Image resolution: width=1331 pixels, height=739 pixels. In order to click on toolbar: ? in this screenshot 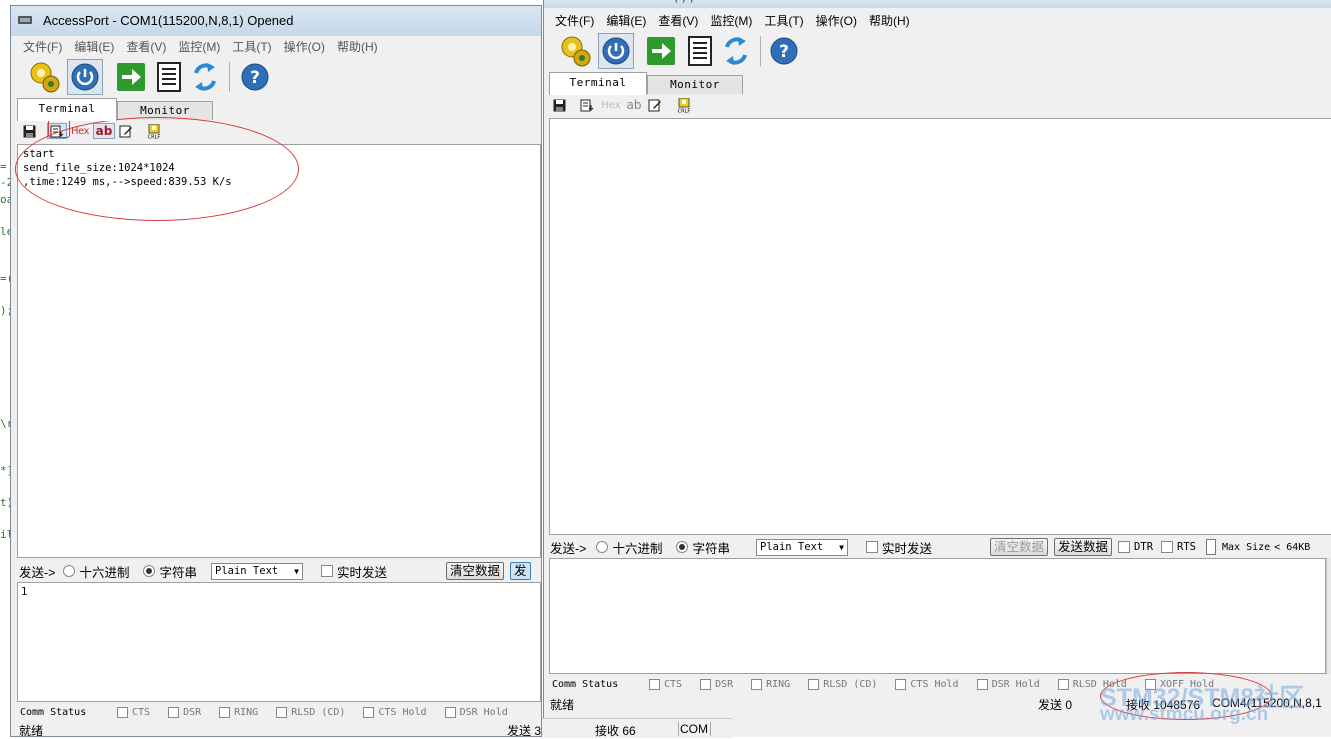, I will do `click(937, 51)`.